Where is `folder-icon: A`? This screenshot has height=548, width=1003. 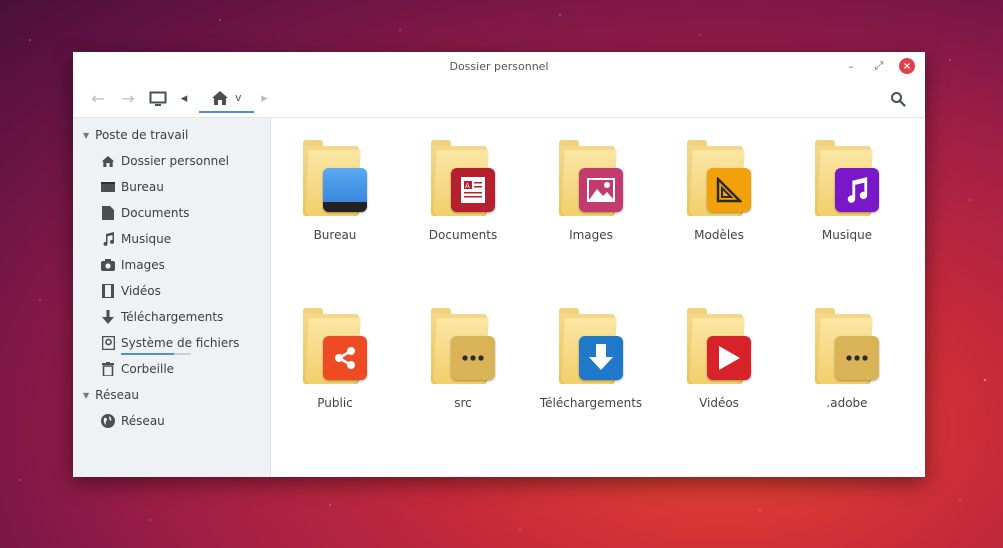 folder-icon: A is located at coordinates (463, 180).